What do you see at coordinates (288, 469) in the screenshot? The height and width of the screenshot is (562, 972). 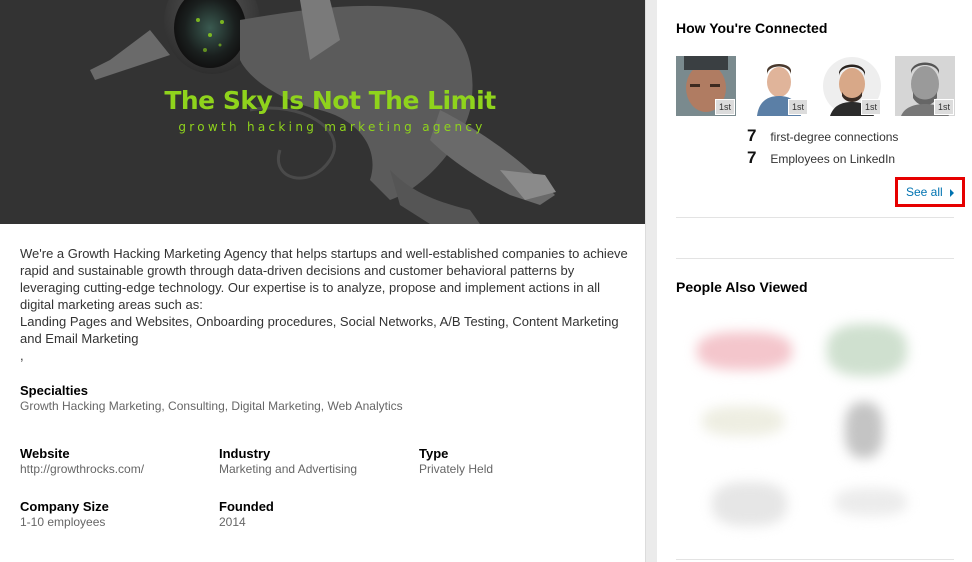 I see `industry-value: Marketing and Advertising` at bounding box center [288, 469].